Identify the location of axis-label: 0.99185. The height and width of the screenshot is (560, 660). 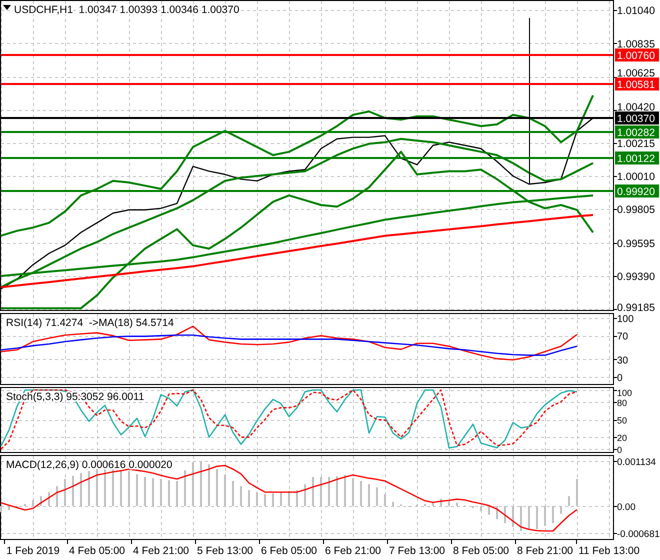
(636, 306).